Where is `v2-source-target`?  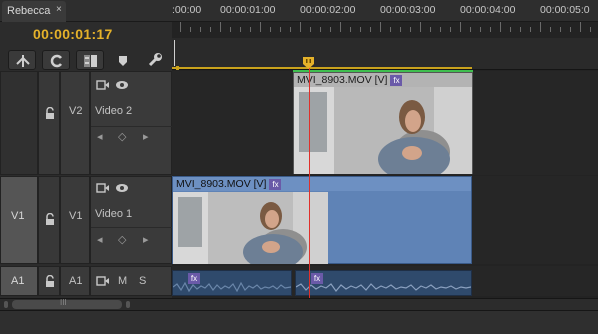
v2-source-target is located at coordinates (19, 123).